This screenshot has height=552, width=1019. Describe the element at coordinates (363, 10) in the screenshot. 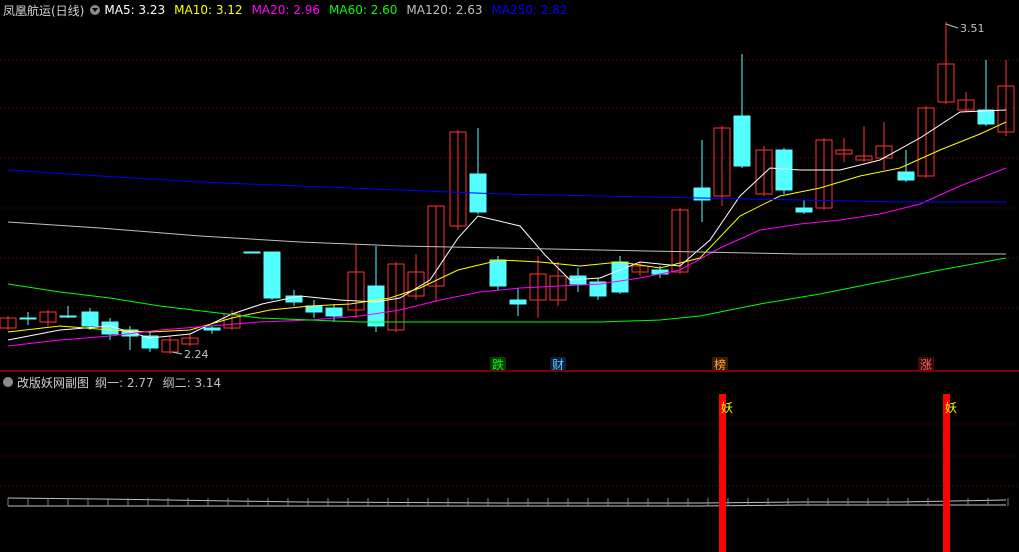

I see `ma-indicator-3: MA60: 2.60` at that location.